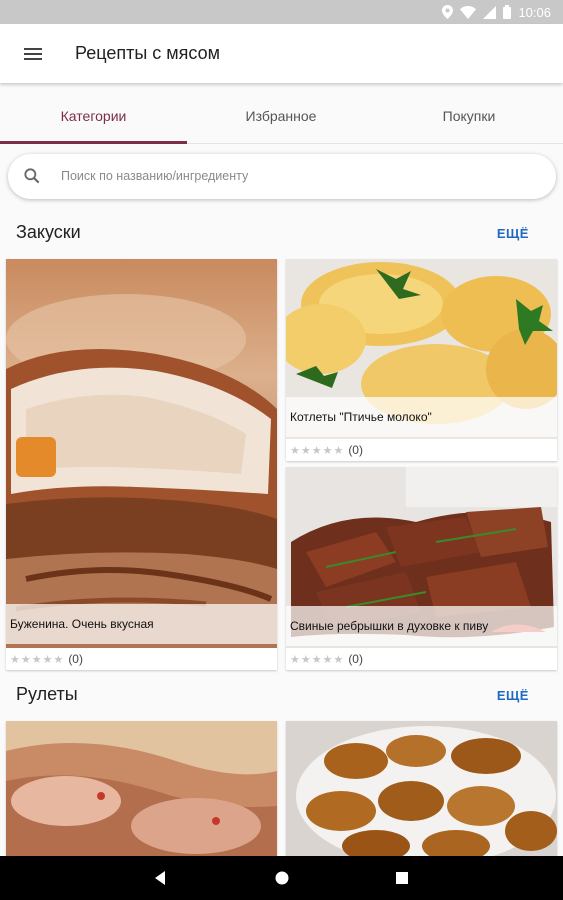 The height and width of the screenshot is (900, 563). I want to click on app-bar: Рецепты с мясом, so click(281, 53).